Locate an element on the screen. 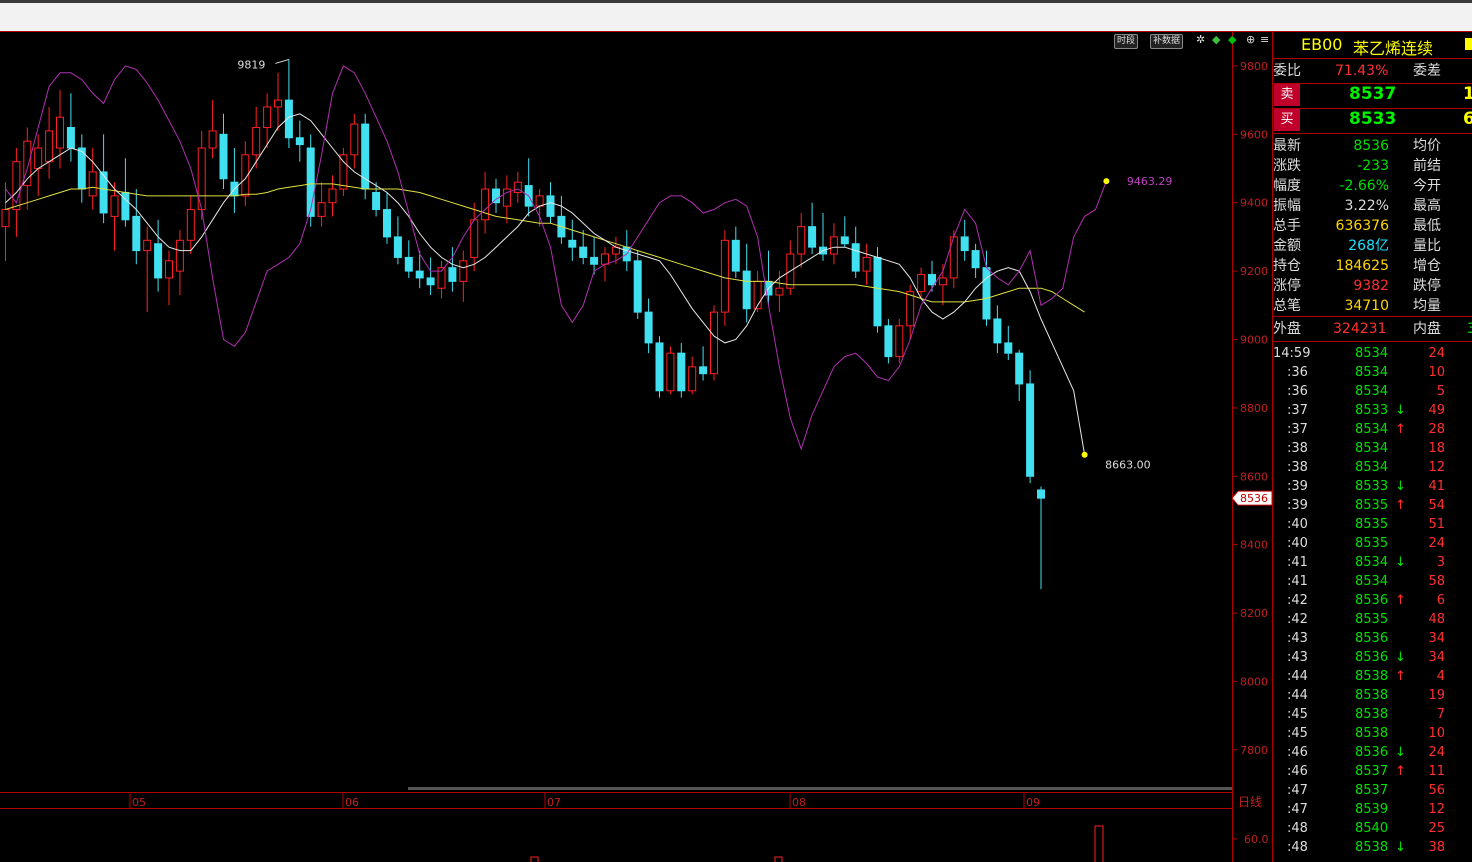  tick-time: :48 is located at coordinates (1297, 828).